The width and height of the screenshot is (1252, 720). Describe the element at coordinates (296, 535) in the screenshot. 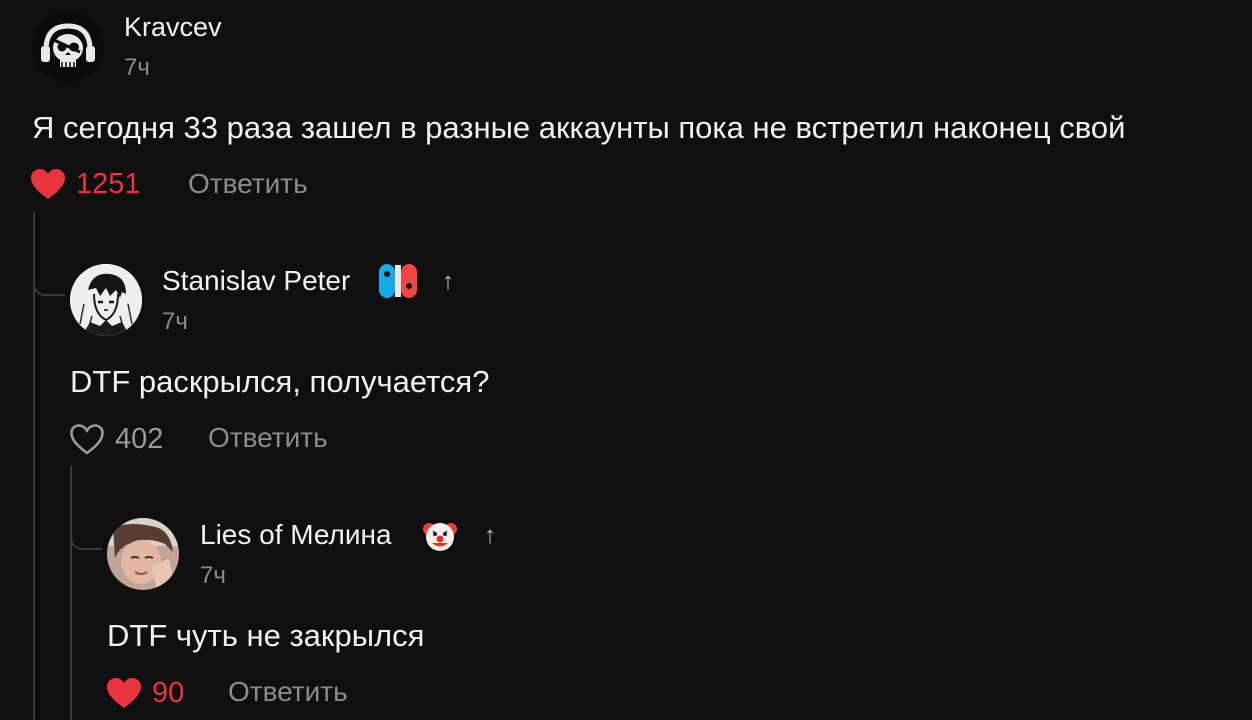

I see `author-name: Lies of Мелина` at that location.